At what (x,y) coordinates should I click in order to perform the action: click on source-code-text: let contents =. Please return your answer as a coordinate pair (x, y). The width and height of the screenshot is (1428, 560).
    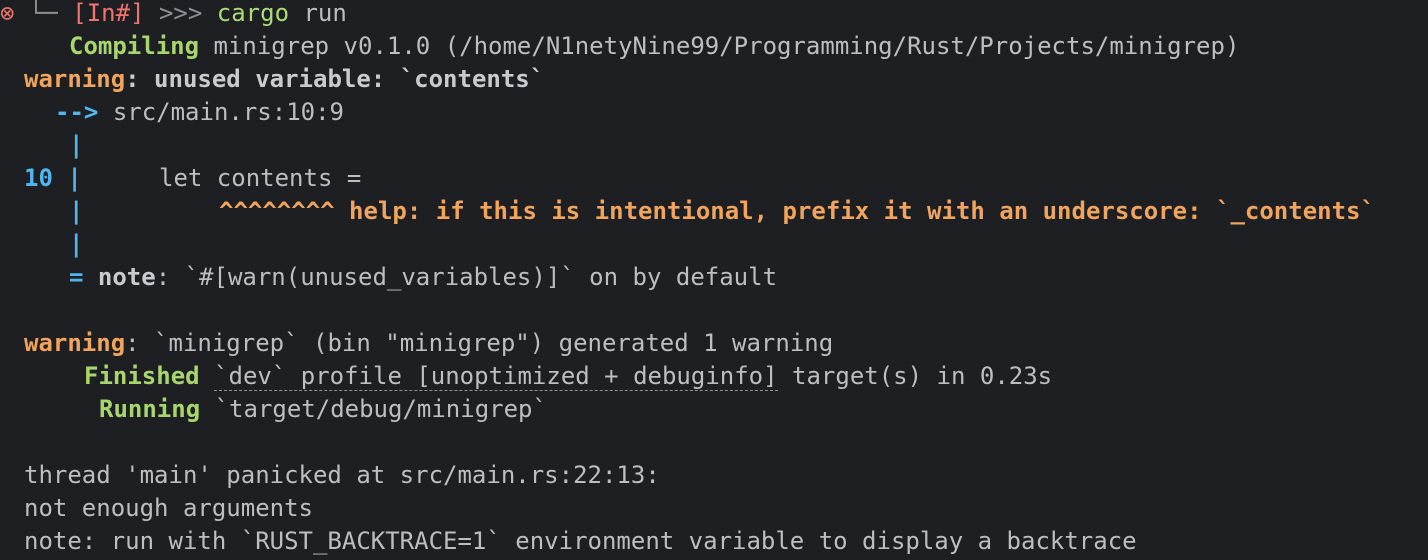
    Looking at the image, I should click on (260, 178).